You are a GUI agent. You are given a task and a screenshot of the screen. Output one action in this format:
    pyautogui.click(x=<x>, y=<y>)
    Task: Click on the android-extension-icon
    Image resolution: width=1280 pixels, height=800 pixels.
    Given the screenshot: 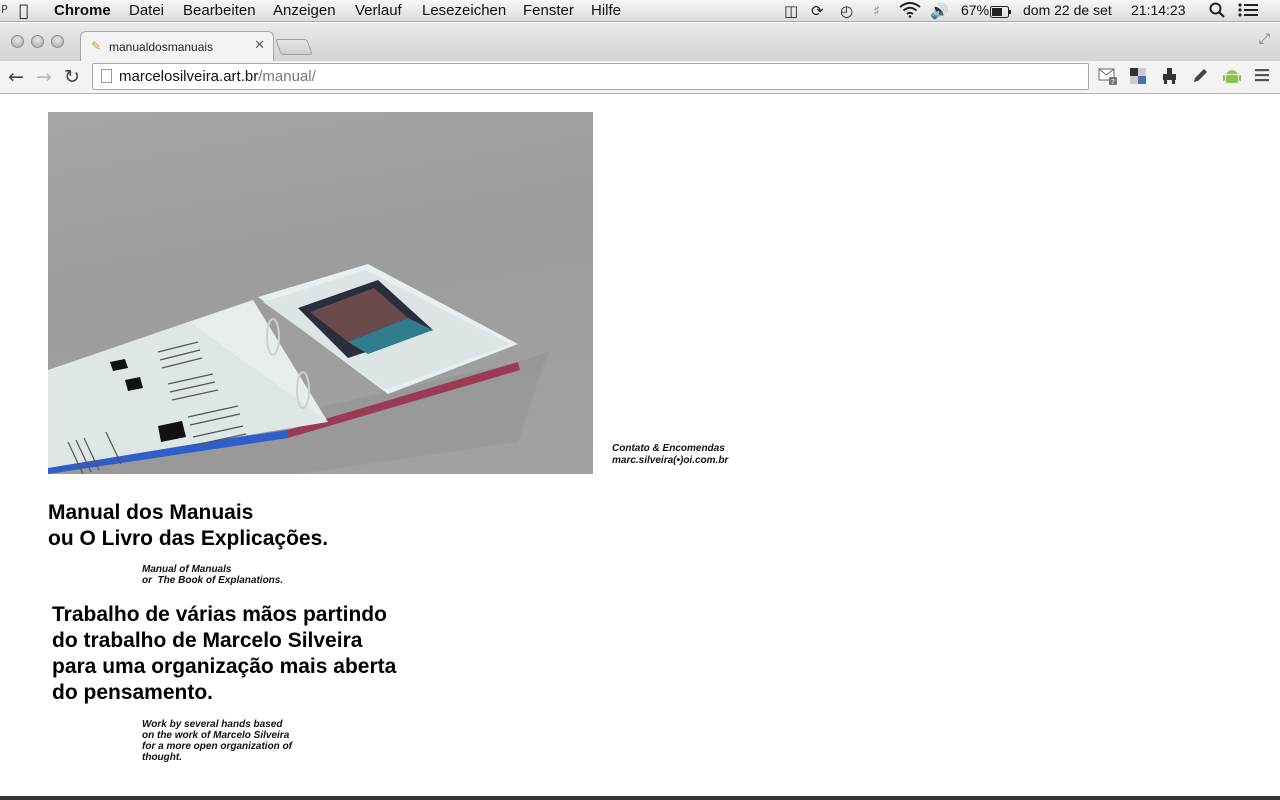 What is the action you would take?
    pyautogui.click(x=1232, y=78)
    